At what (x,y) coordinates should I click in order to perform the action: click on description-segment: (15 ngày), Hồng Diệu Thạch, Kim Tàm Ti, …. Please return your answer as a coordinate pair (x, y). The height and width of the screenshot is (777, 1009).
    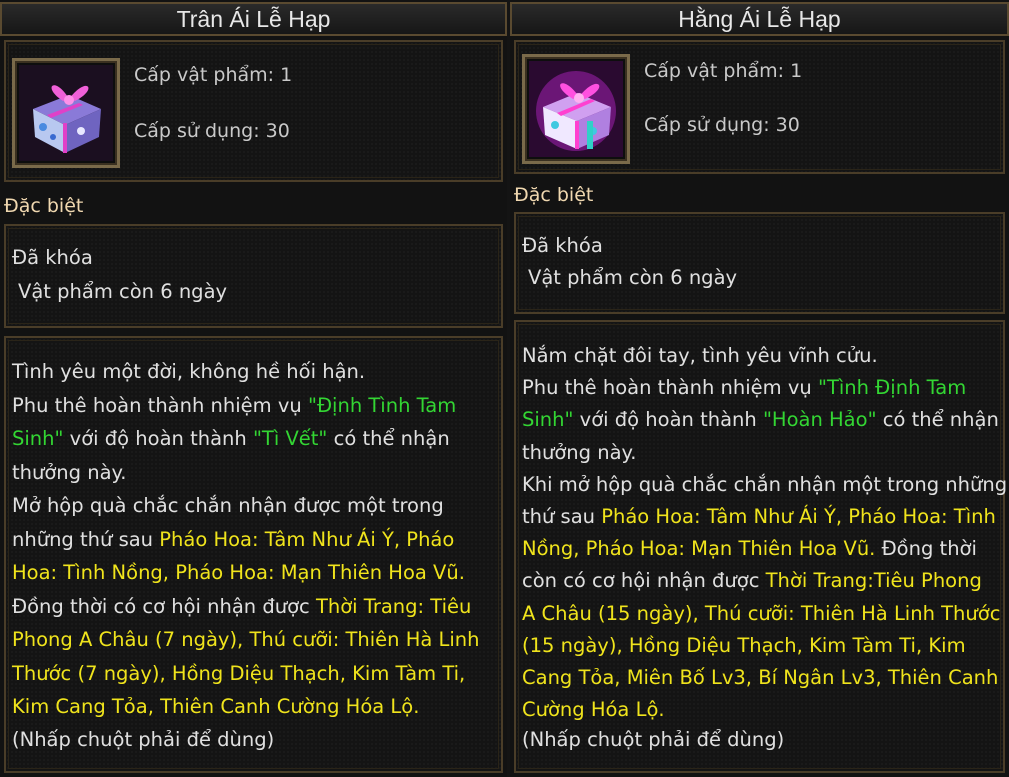
    Looking at the image, I should click on (744, 645).